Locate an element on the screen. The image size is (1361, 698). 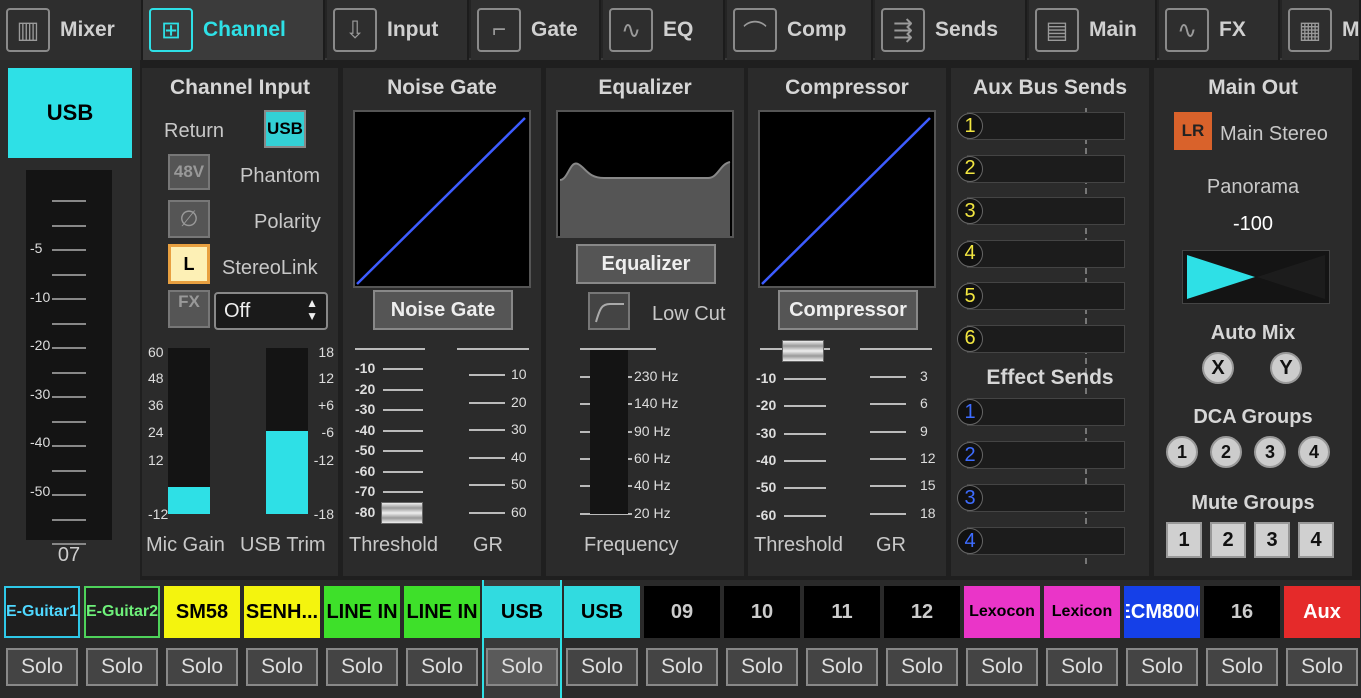
solo-button-9: Solo is located at coordinates (682, 667).